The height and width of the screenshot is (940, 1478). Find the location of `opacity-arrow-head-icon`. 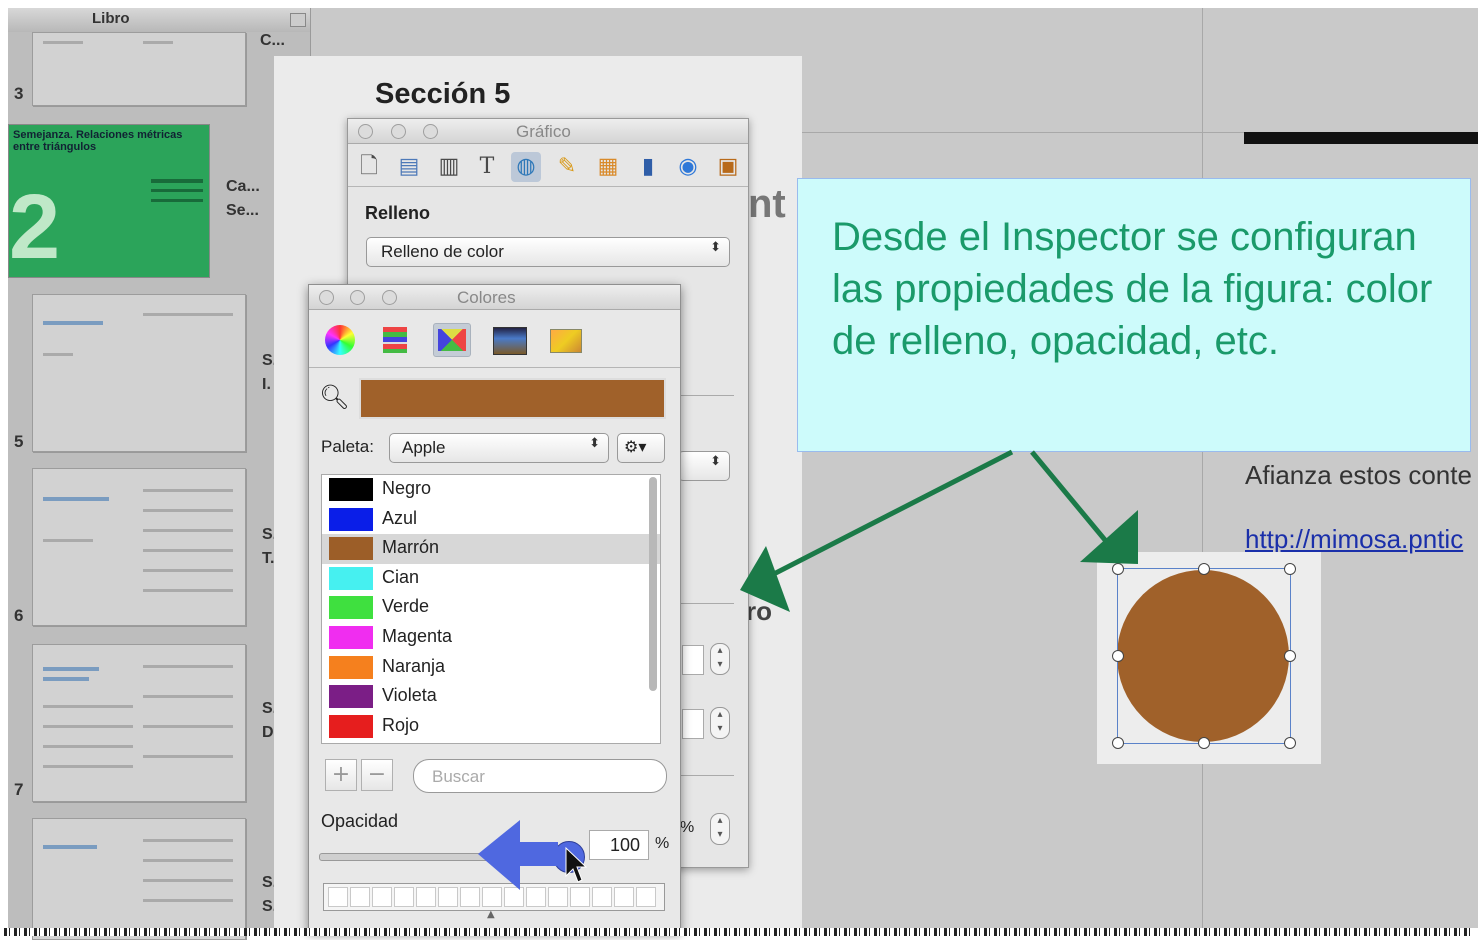

opacity-arrow-head-icon is located at coordinates (499, 855).